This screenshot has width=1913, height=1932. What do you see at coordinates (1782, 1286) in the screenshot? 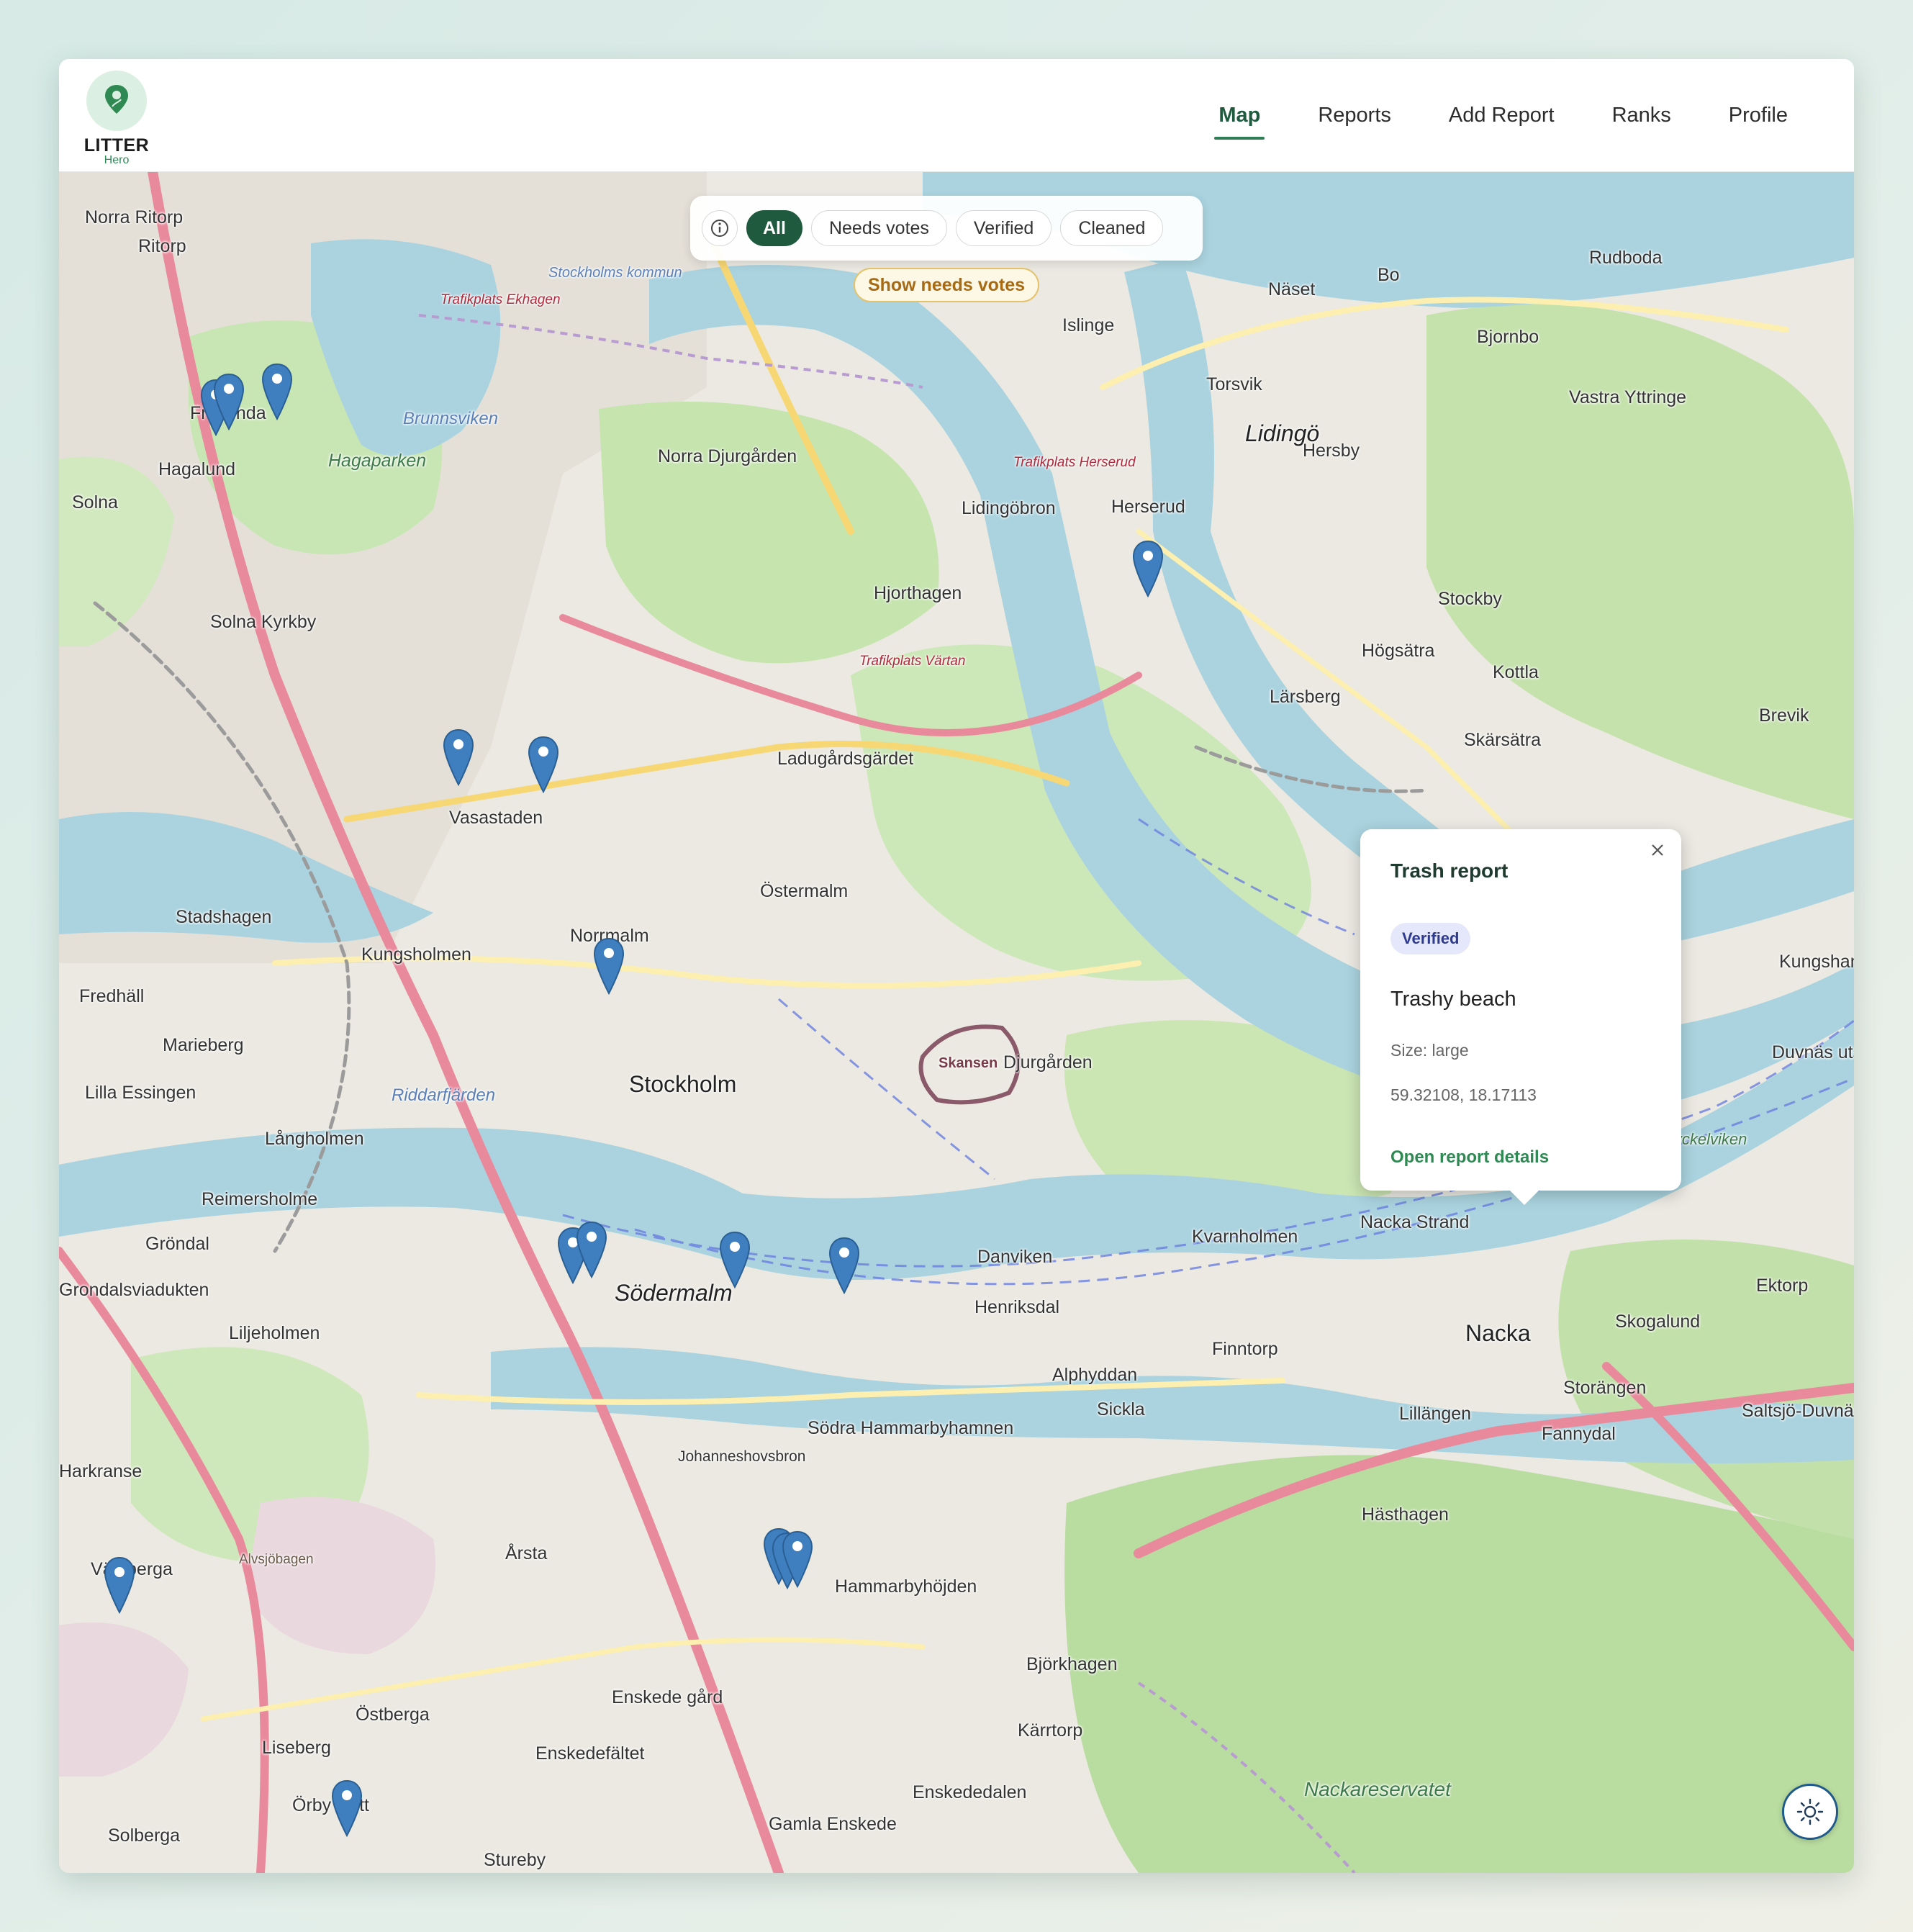
I see `map-label: Ektorp` at bounding box center [1782, 1286].